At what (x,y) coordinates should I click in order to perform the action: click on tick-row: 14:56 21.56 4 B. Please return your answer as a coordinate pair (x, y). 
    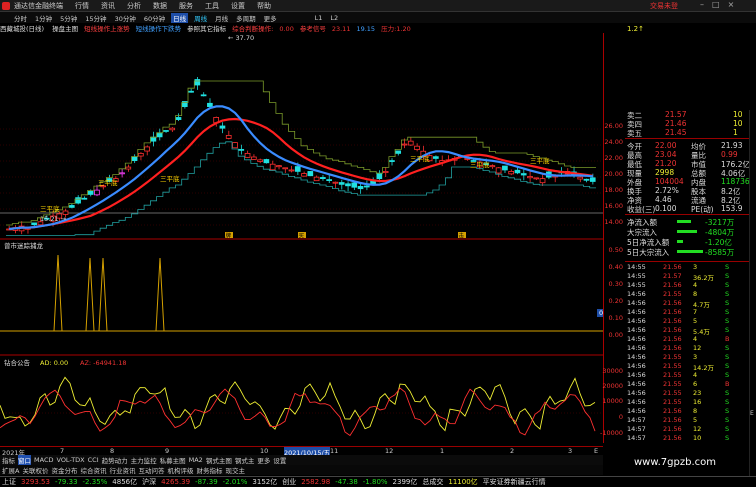
    Looking at the image, I should click on (678, 339).